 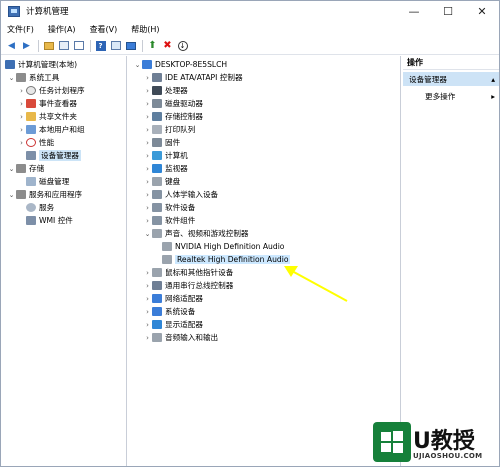 What do you see at coordinates (165, 155) in the screenshot?
I see `device-category: › 计算机` at bounding box center [165, 155].